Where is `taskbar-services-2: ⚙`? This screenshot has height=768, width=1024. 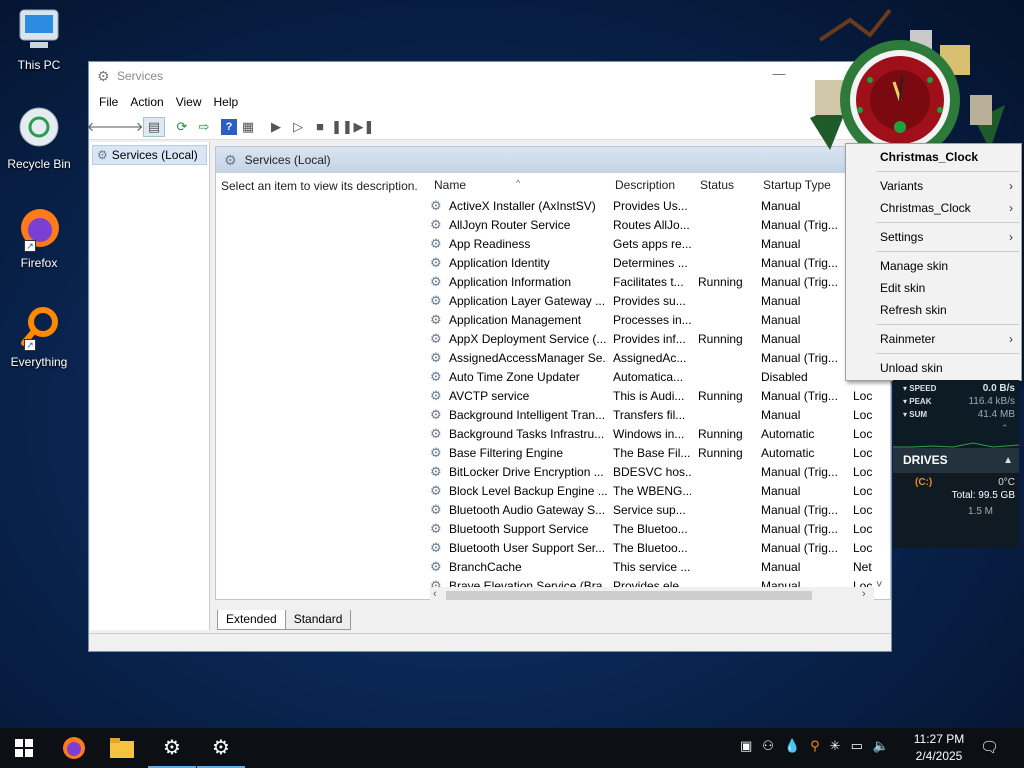
taskbar-services-2: ⚙ is located at coordinates (221, 748).